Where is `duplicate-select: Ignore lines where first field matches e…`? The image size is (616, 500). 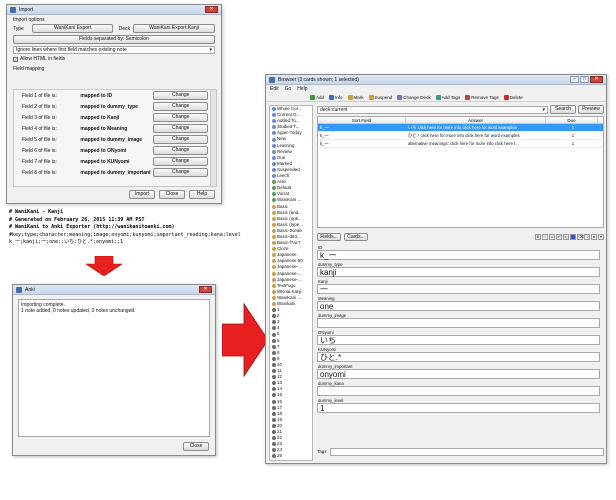 duplicate-select: Ignore lines where first field matches e… is located at coordinates (114, 50).